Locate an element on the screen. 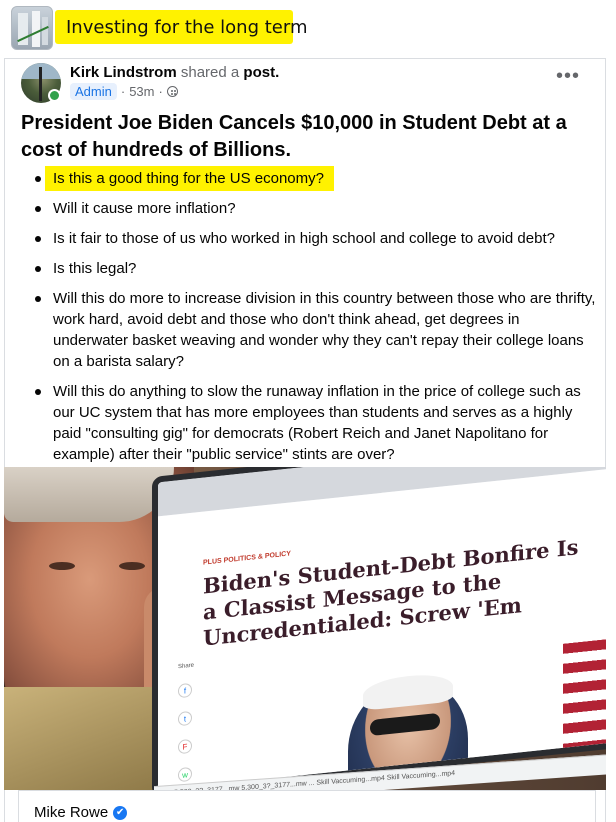  post-meta: Admin · 53m · is located at coordinates (124, 91).